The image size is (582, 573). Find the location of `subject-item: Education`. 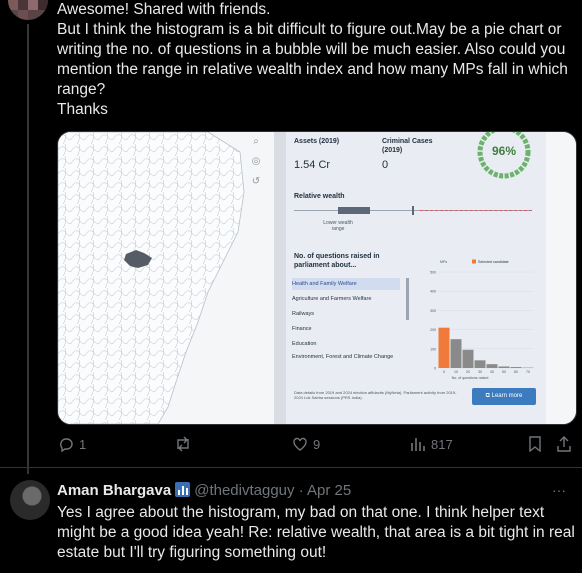

subject-item: Education is located at coordinates (346, 344).